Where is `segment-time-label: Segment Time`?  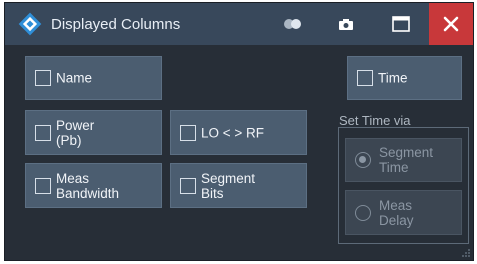 segment-time-label: Segment Time is located at coordinates (406, 160).